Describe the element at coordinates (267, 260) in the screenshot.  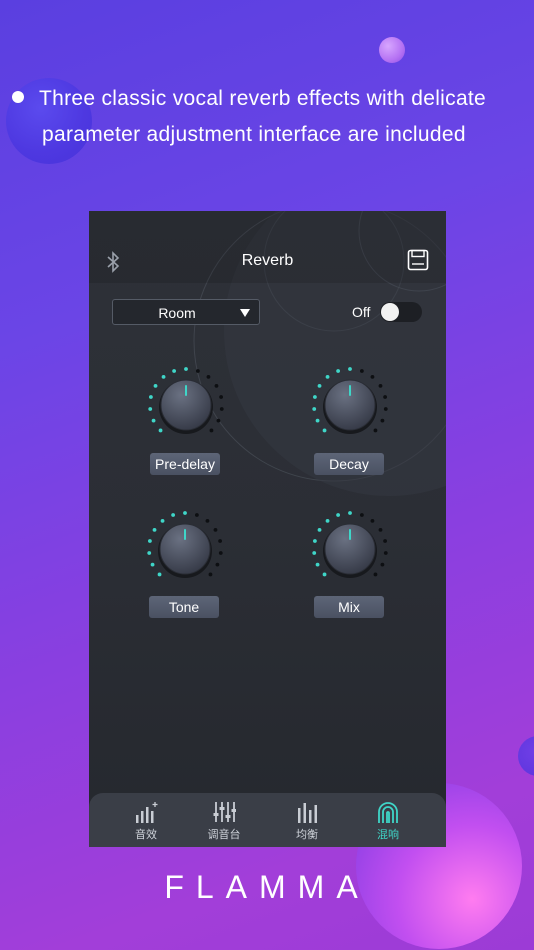
I see `page-title: Reverb` at that location.